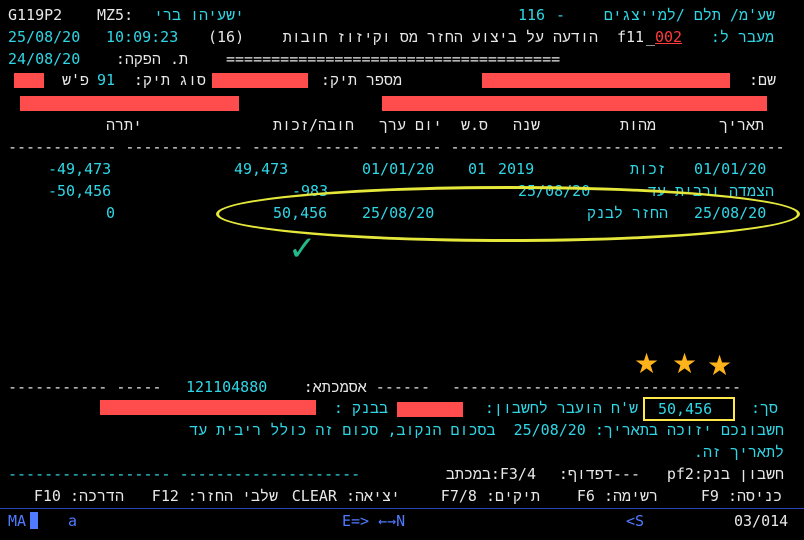 The height and width of the screenshot is (540, 804). I want to click on ps-label: פ'ש, so click(75, 80).